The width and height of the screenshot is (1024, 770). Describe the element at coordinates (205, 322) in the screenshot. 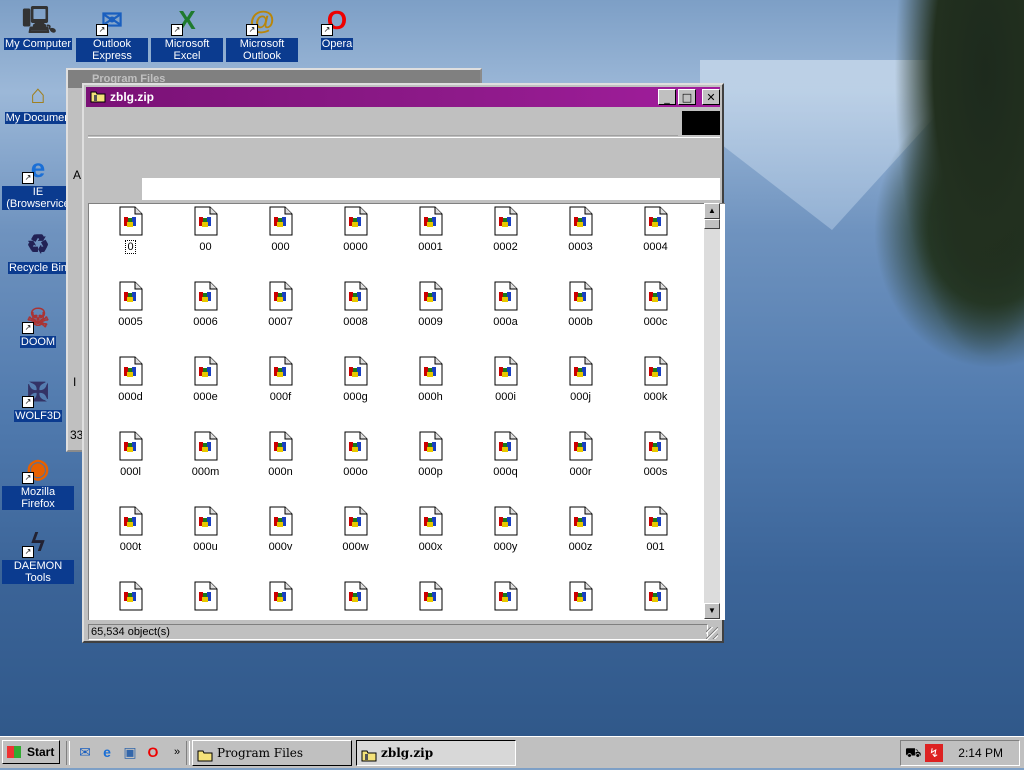

I see `file-name: 0006` at that location.